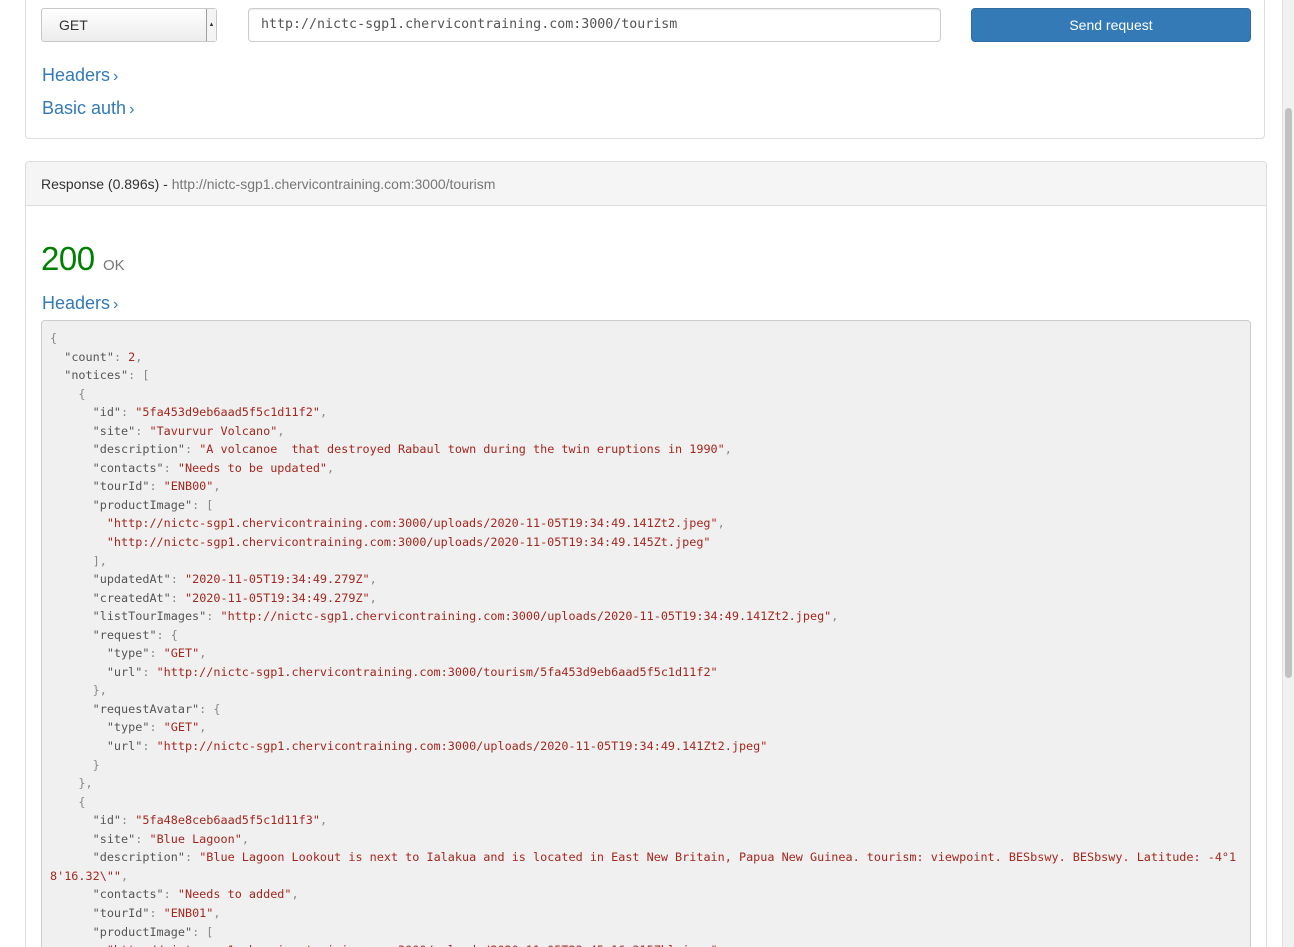  I want to click on scrollbar-thumb, so click(1288, 393).